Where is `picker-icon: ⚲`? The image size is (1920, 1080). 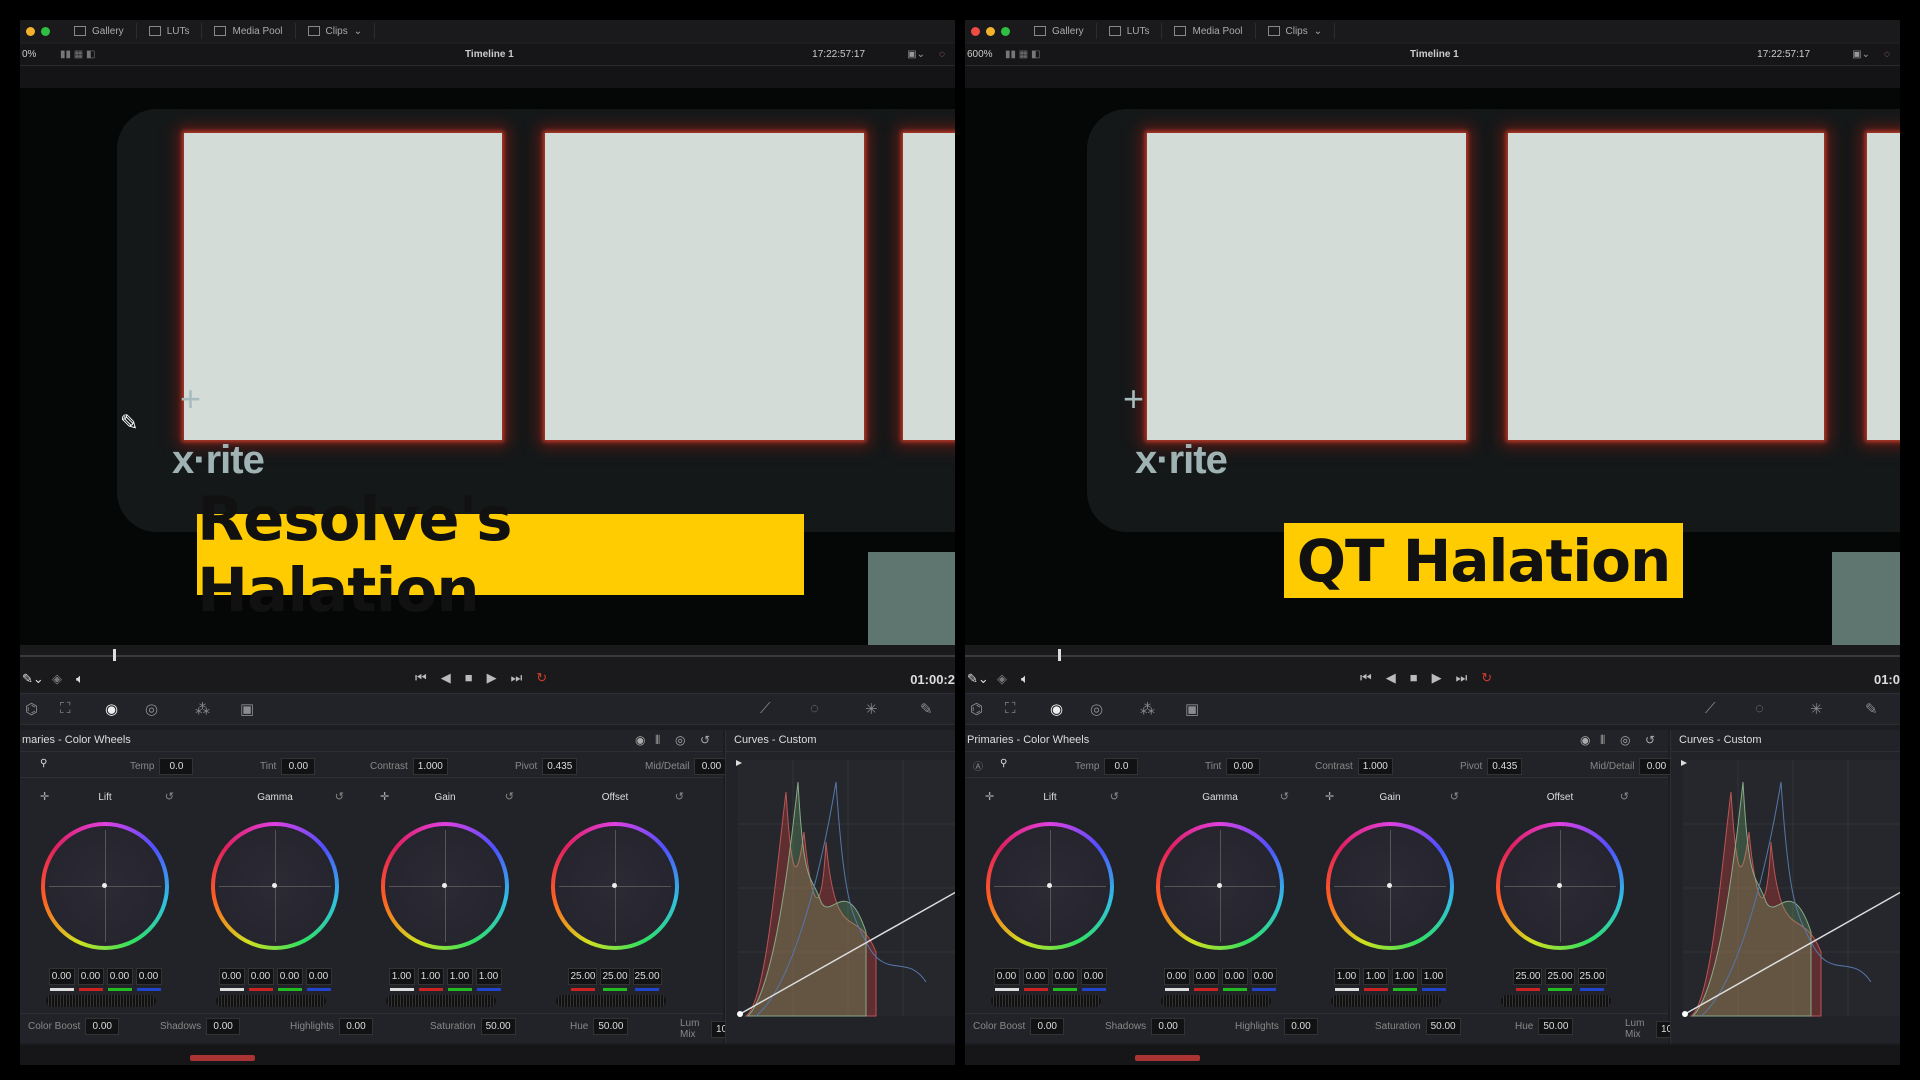 picker-icon: ⚲ is located at coordinates (1003, 763).